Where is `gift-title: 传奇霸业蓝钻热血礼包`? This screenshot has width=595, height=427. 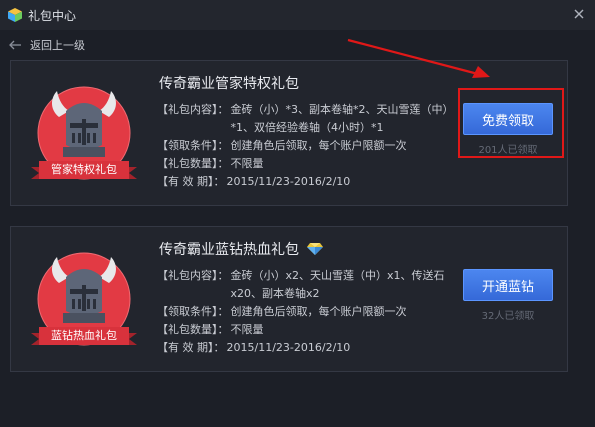 gift-title: 传奇霸业蓝钻热血礼包 is located at coordinates (241, 249).